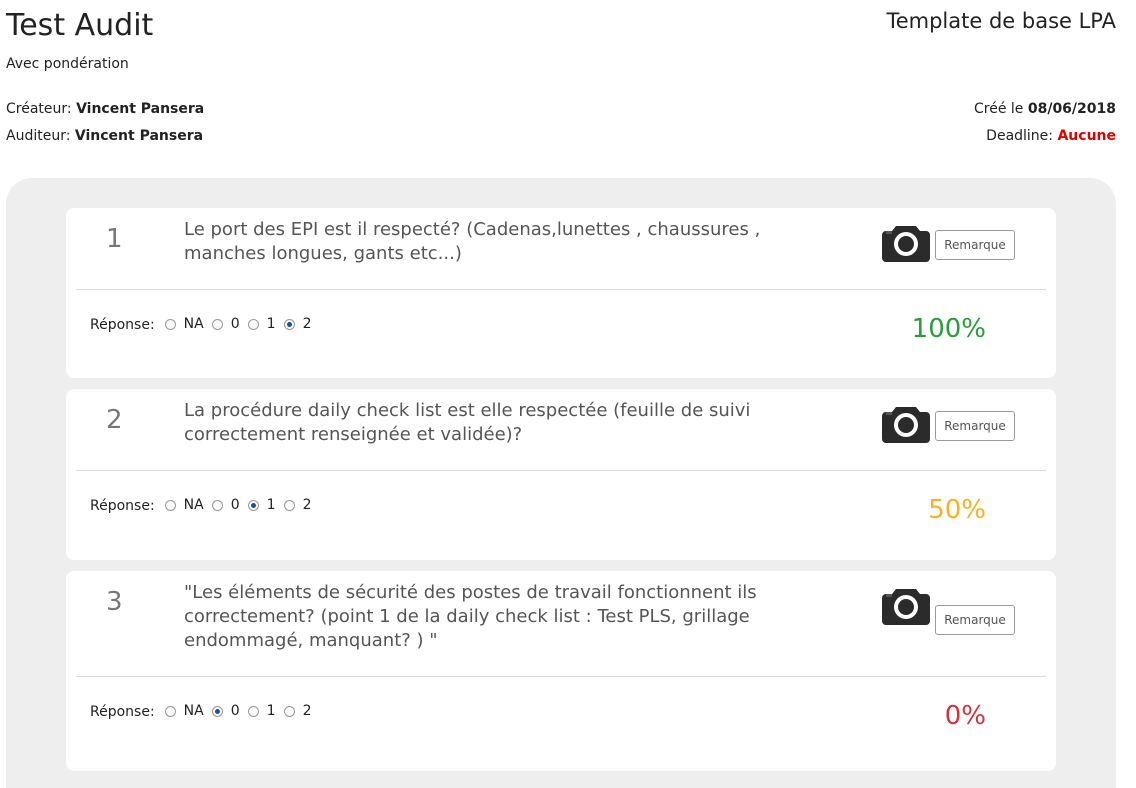  I want to click on deadline-row: Deadline: Aucune, so click(1045, 136).